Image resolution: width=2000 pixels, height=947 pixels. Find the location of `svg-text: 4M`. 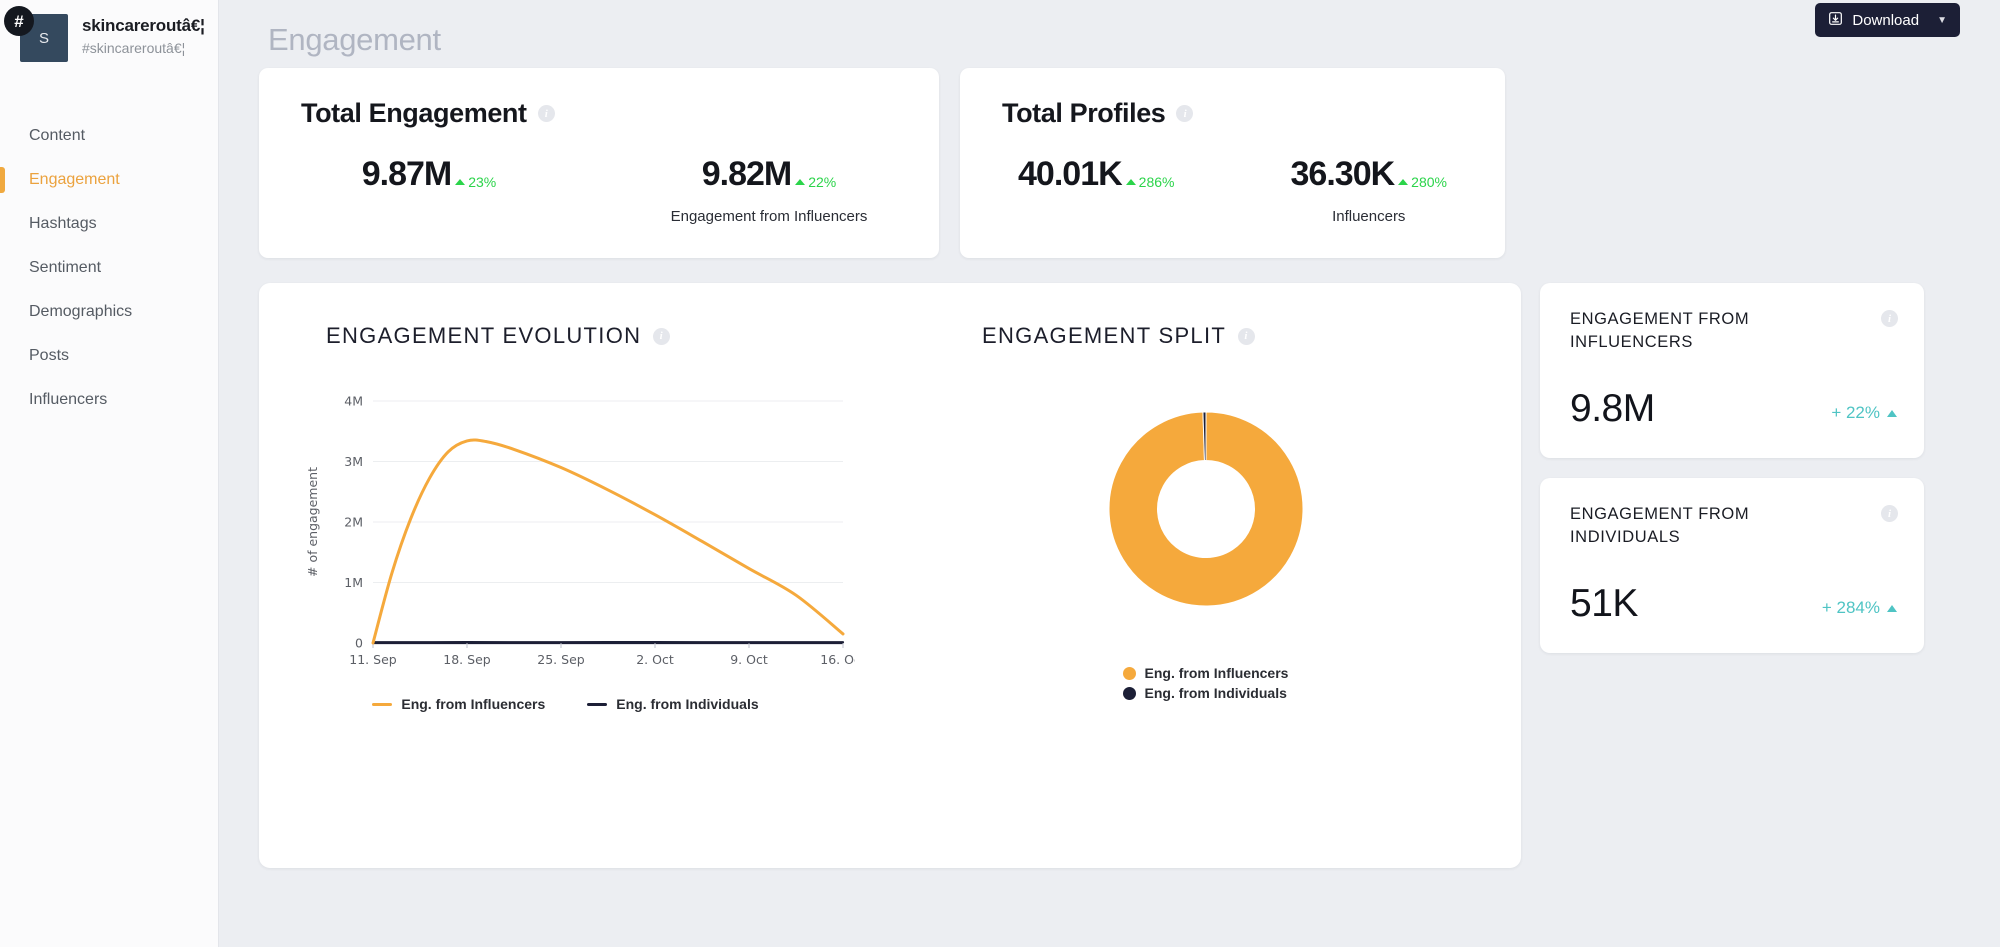

svg-text: 4M is located at coordinates (353, 401).